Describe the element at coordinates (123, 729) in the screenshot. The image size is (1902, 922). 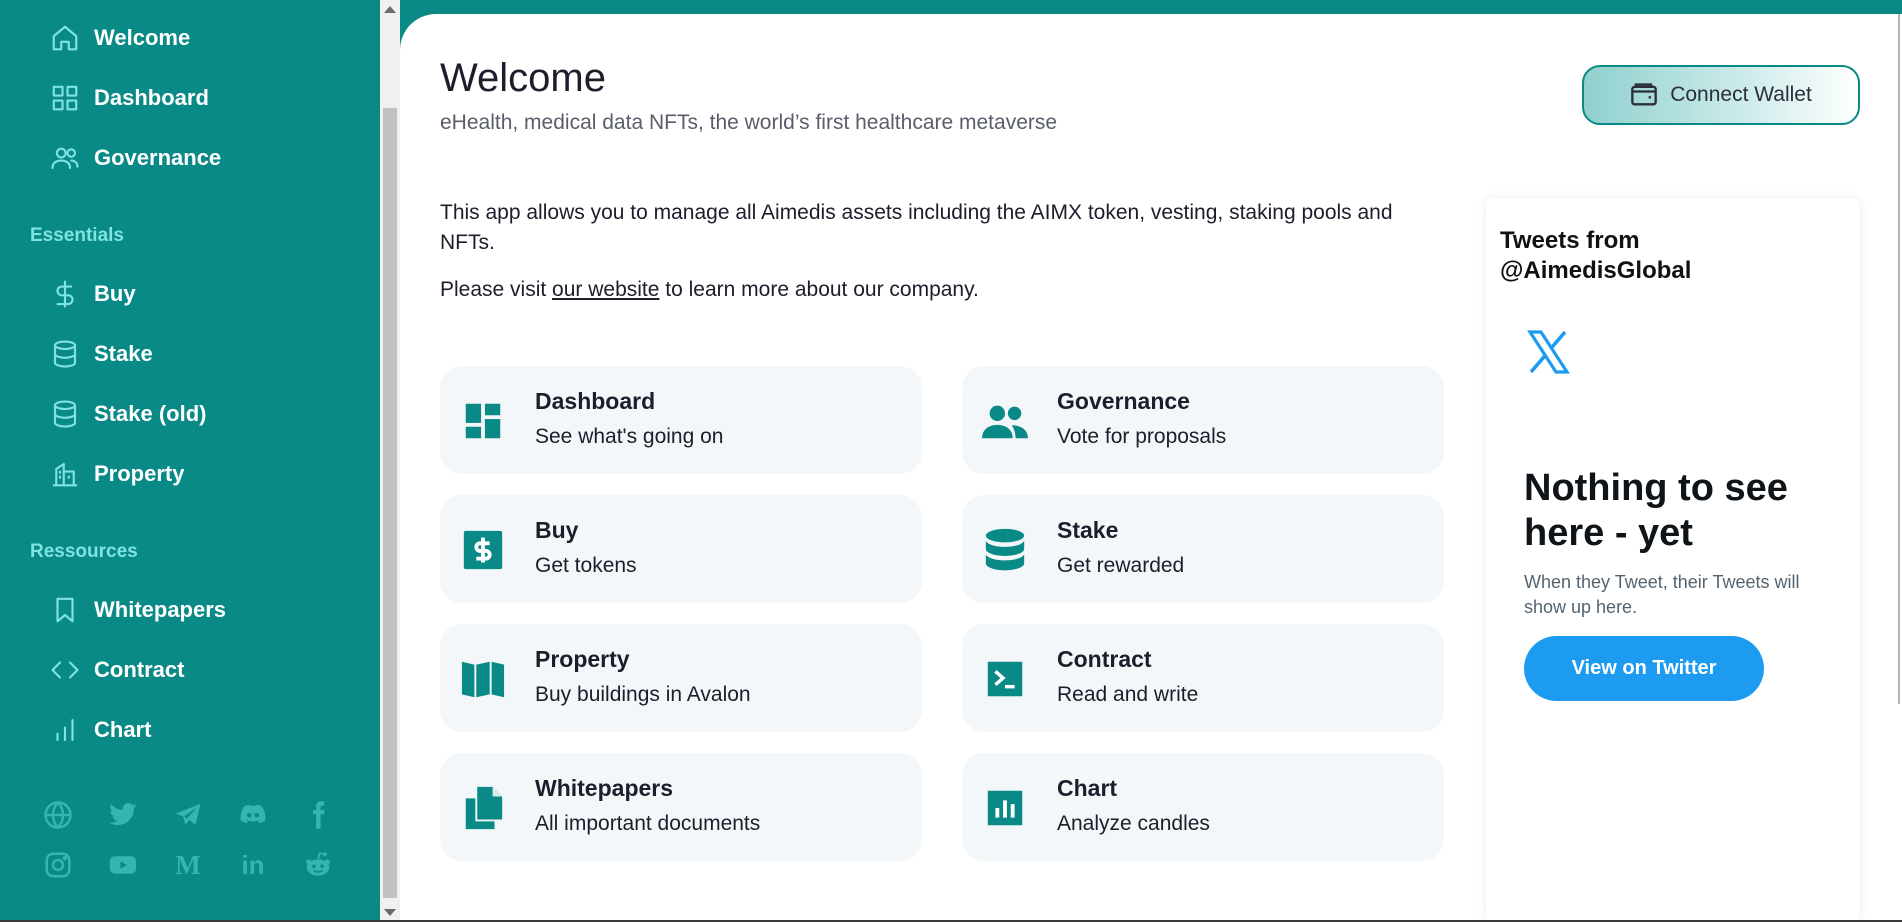
I see `sidebar-item-label: Chart` at that location.